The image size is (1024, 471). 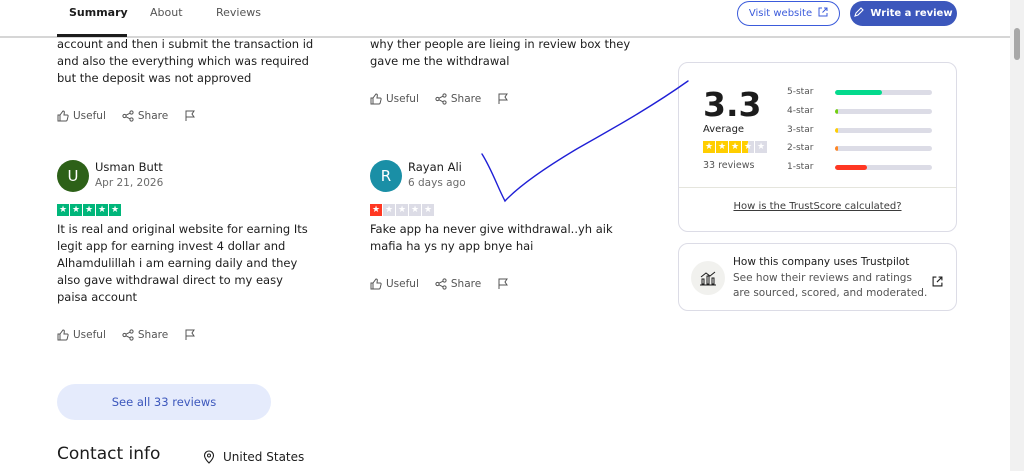 What do you see at coordinates (386, 176) in the screenshot?
I see `avatar: R` at bounding box center [386, 176].